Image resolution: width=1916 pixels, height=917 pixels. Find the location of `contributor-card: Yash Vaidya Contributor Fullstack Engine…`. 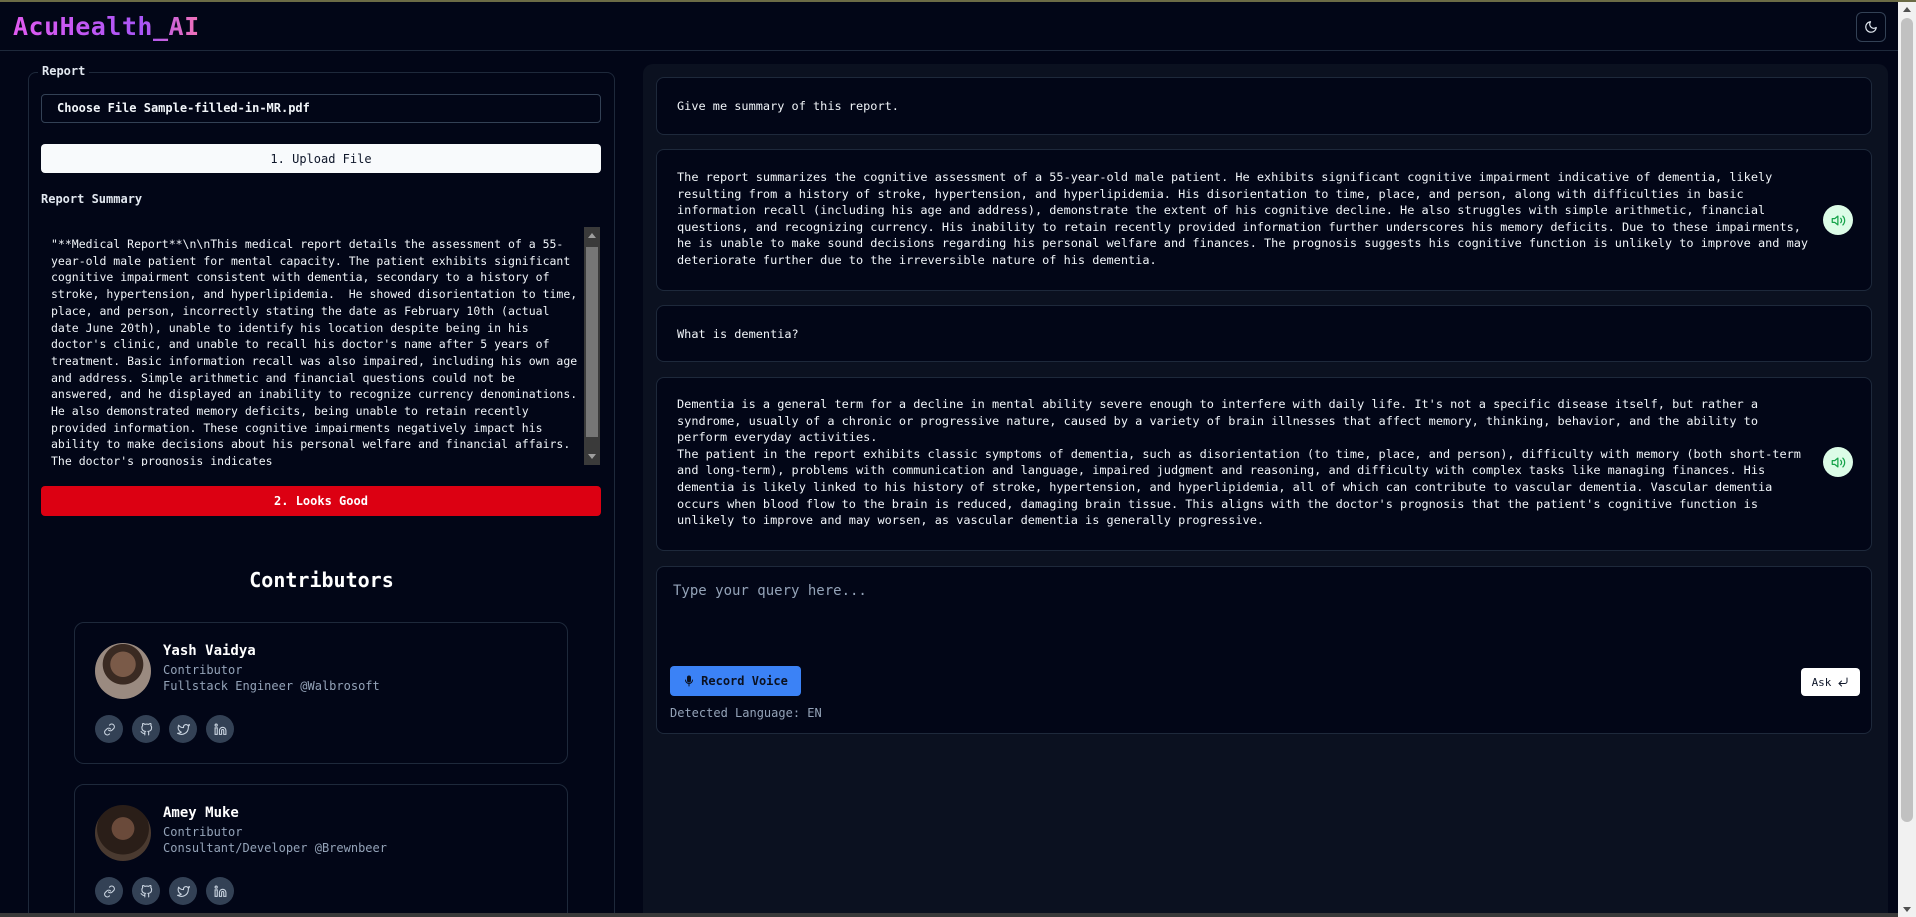

contributor-card: Yash Vaidya Contributor Fullstack Engine… is located at coordinates (321, 693).